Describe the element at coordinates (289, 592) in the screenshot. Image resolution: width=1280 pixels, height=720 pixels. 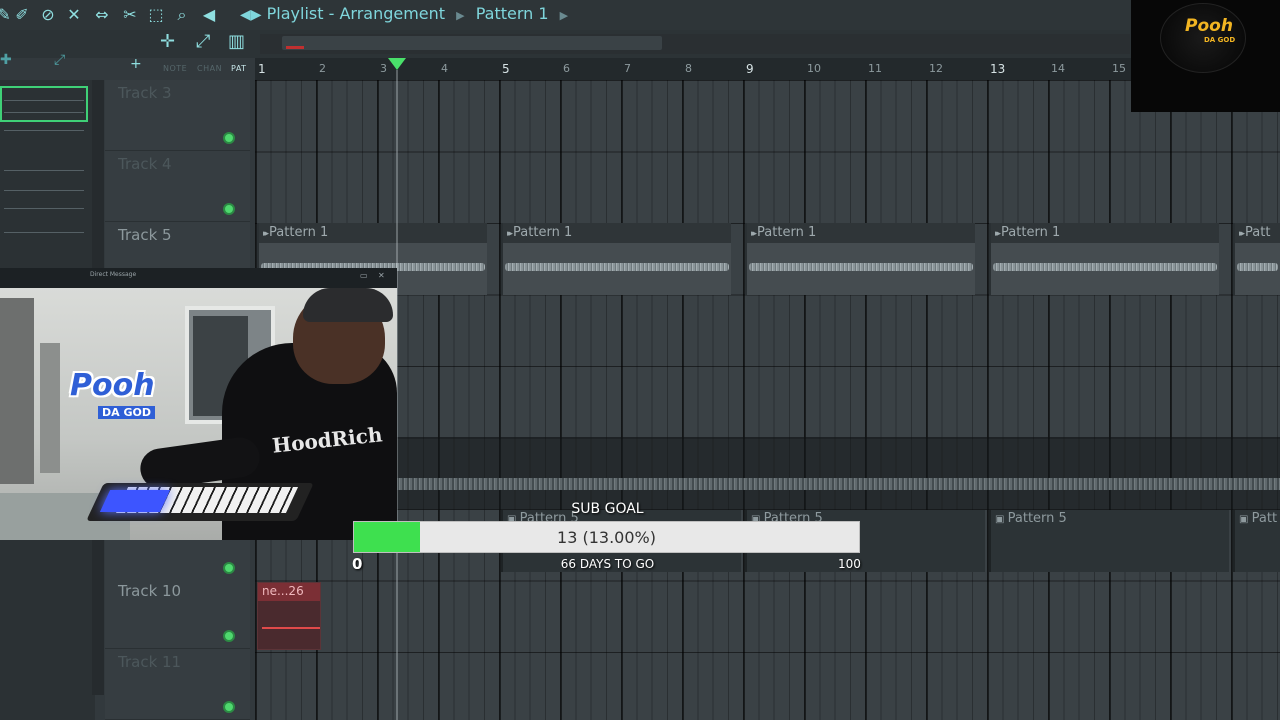
I see `clip-header: ne...26` at that location.